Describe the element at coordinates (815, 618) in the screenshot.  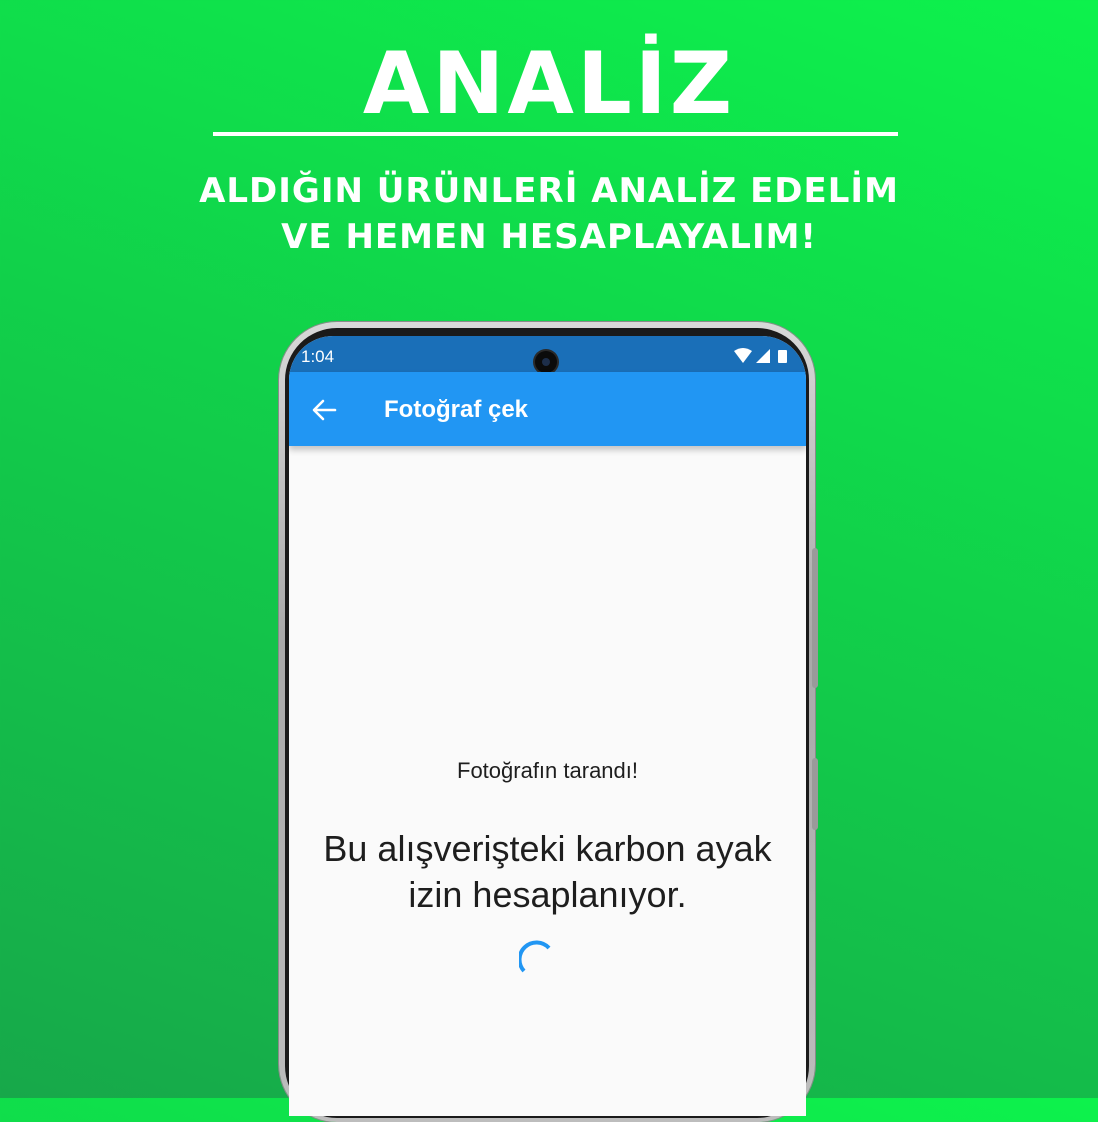
I see `phone-volume-button` at that location.